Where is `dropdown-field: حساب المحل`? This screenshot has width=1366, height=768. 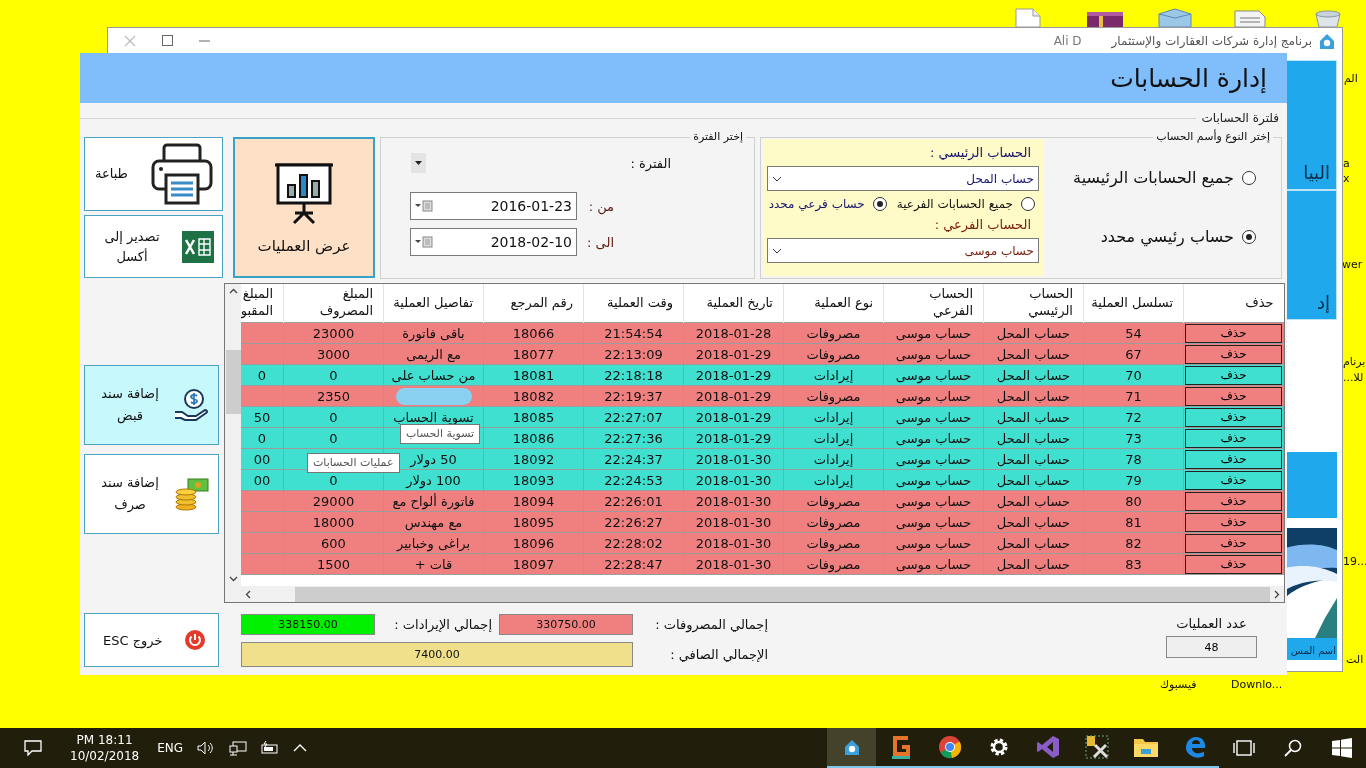
dropdown-field: حساب المحل is located at coordinates (903, 178).